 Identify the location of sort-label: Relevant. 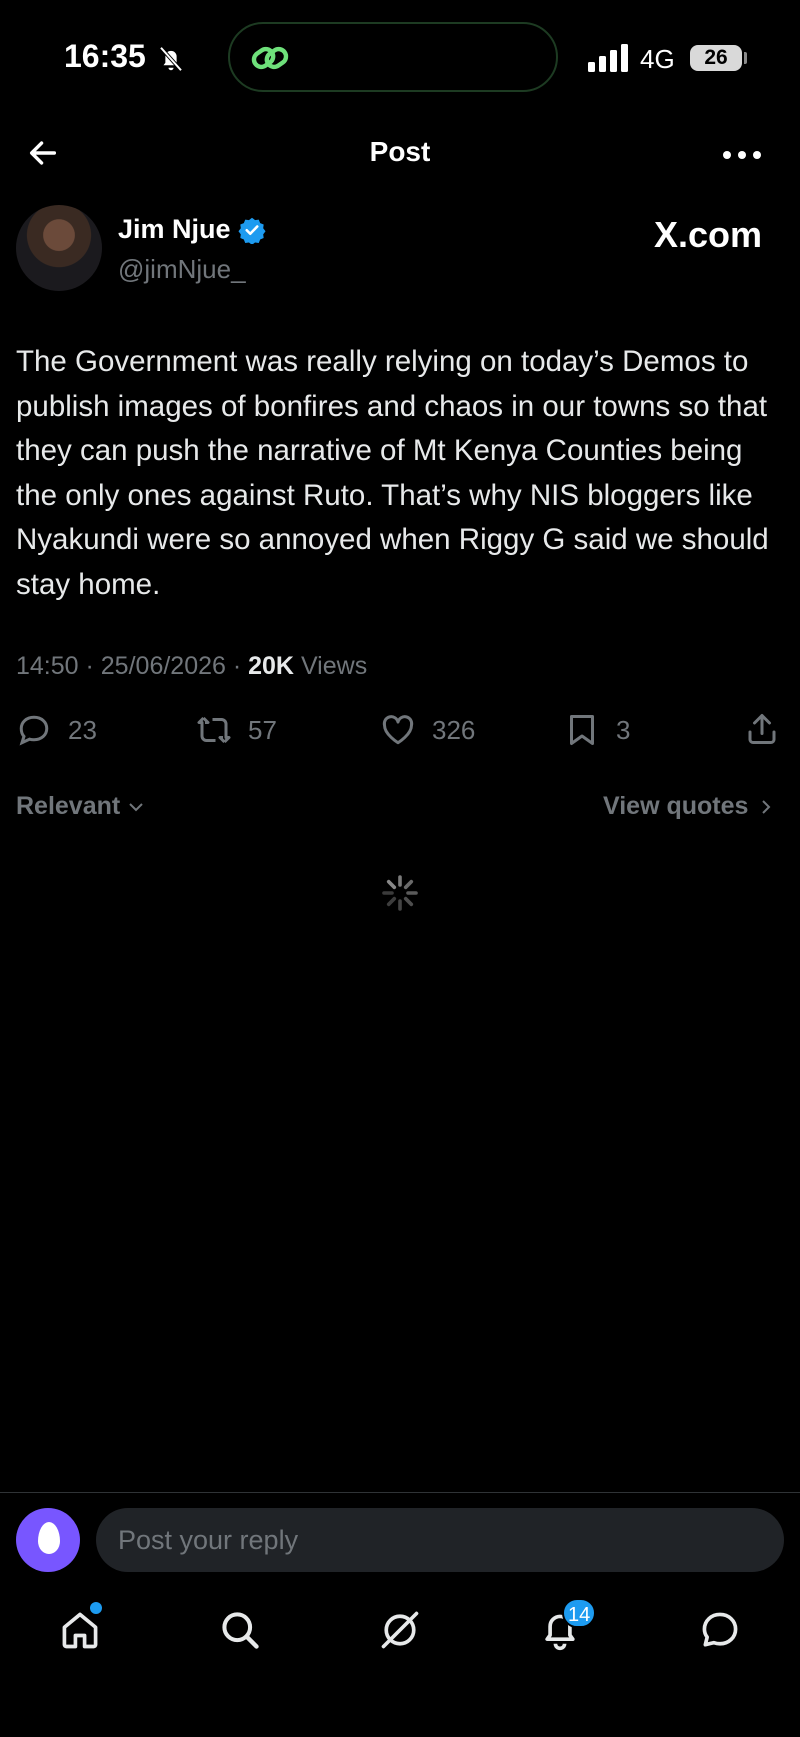
(68, 806).